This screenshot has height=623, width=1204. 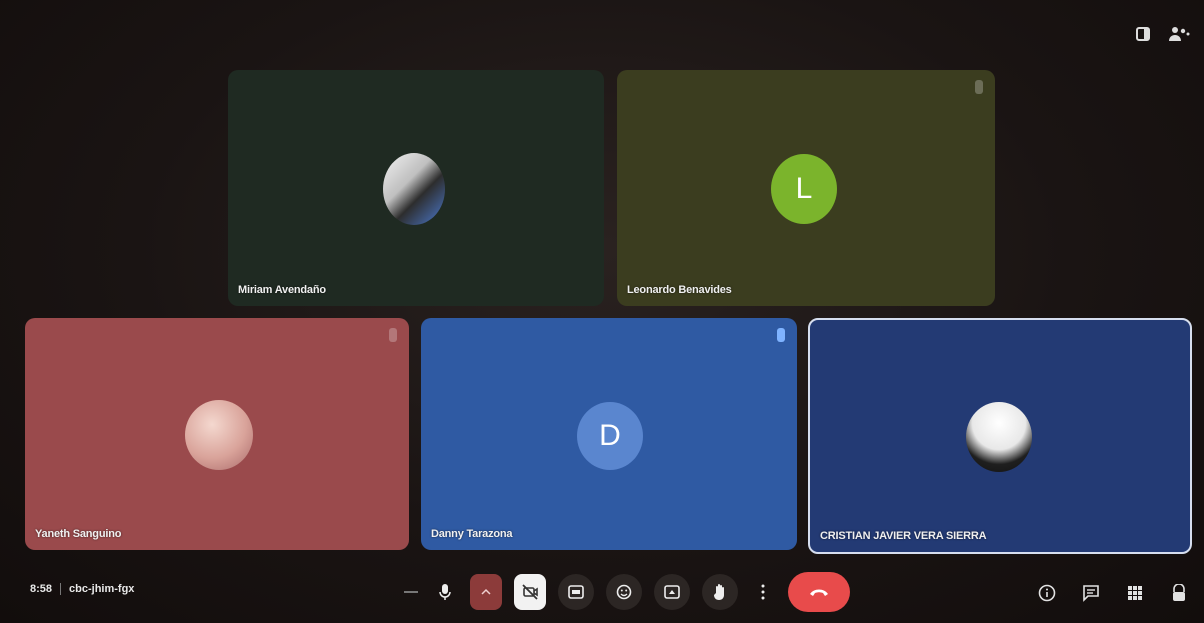 I want to click on participant-tile: D Danny Tarazona, so click(x=609, y=434).